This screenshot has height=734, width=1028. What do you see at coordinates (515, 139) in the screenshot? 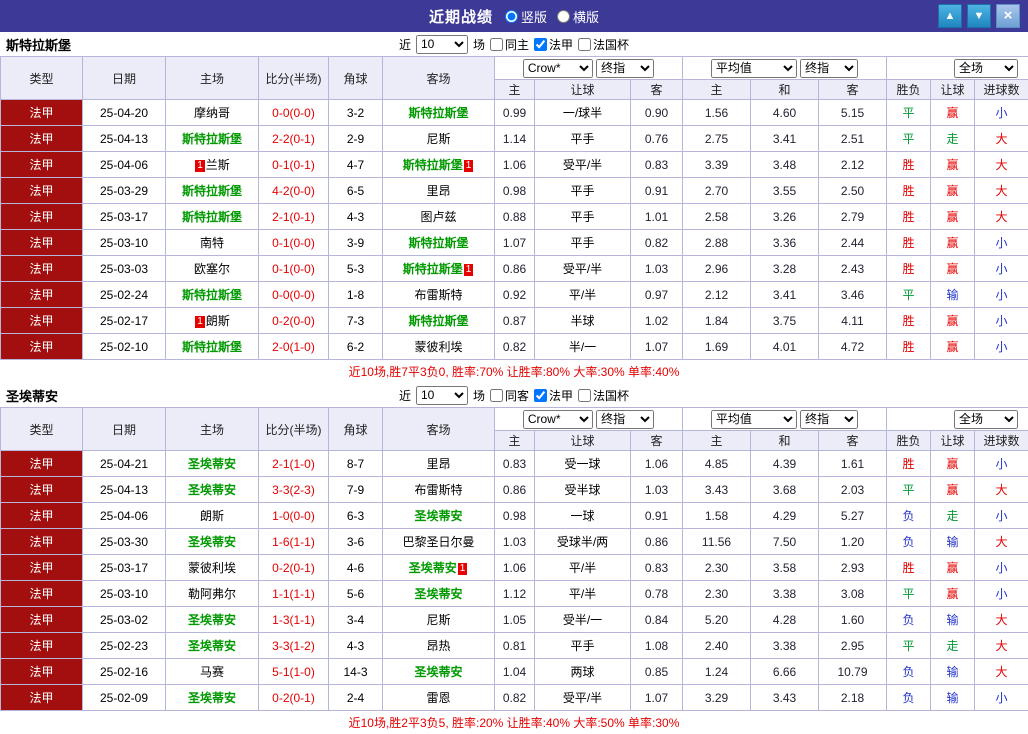
I see `asia-home-odds: 1.14` at bounding box center [515, 139].